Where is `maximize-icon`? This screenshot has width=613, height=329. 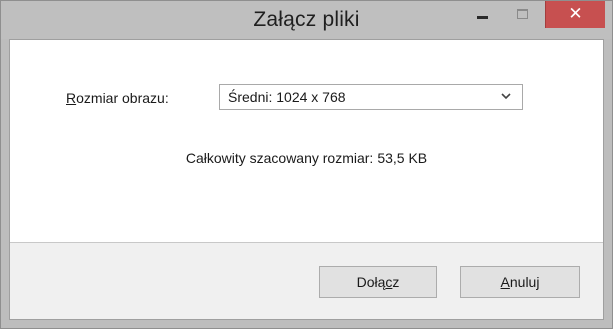 maximize-icon is located at coordinates (522, 14).